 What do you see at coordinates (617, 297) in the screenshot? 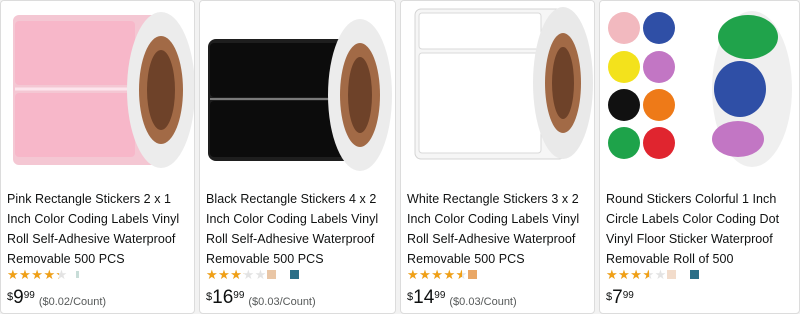
I see `price-whole: 7` at bounding box center [617, 297].